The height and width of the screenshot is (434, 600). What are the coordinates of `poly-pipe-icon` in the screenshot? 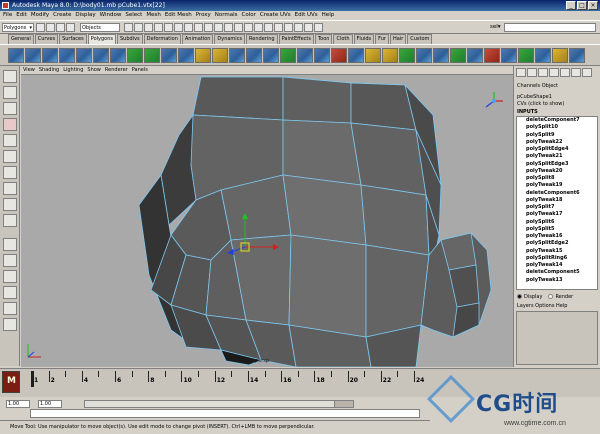 It's located at (118, 55).